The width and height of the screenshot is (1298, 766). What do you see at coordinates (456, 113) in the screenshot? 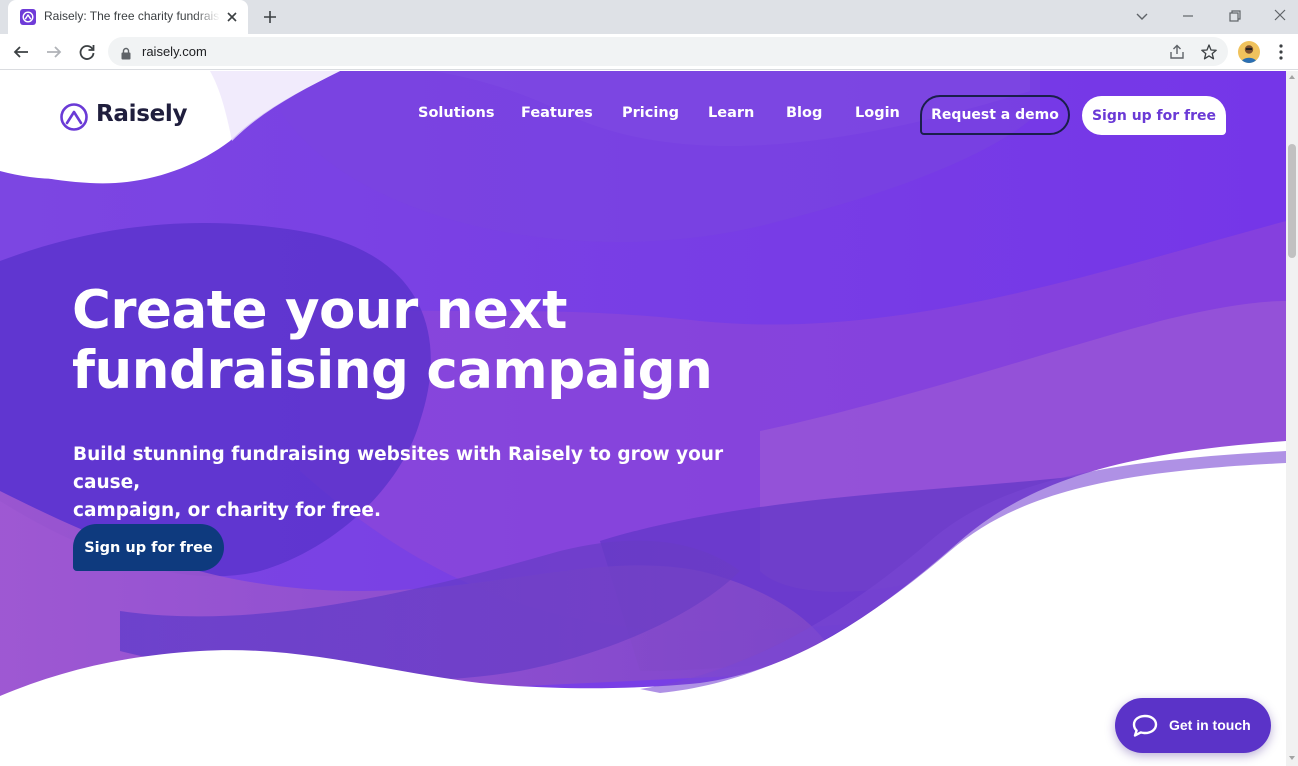
I see `nav-solutions: Solutions` at bounding box center [456, 113].